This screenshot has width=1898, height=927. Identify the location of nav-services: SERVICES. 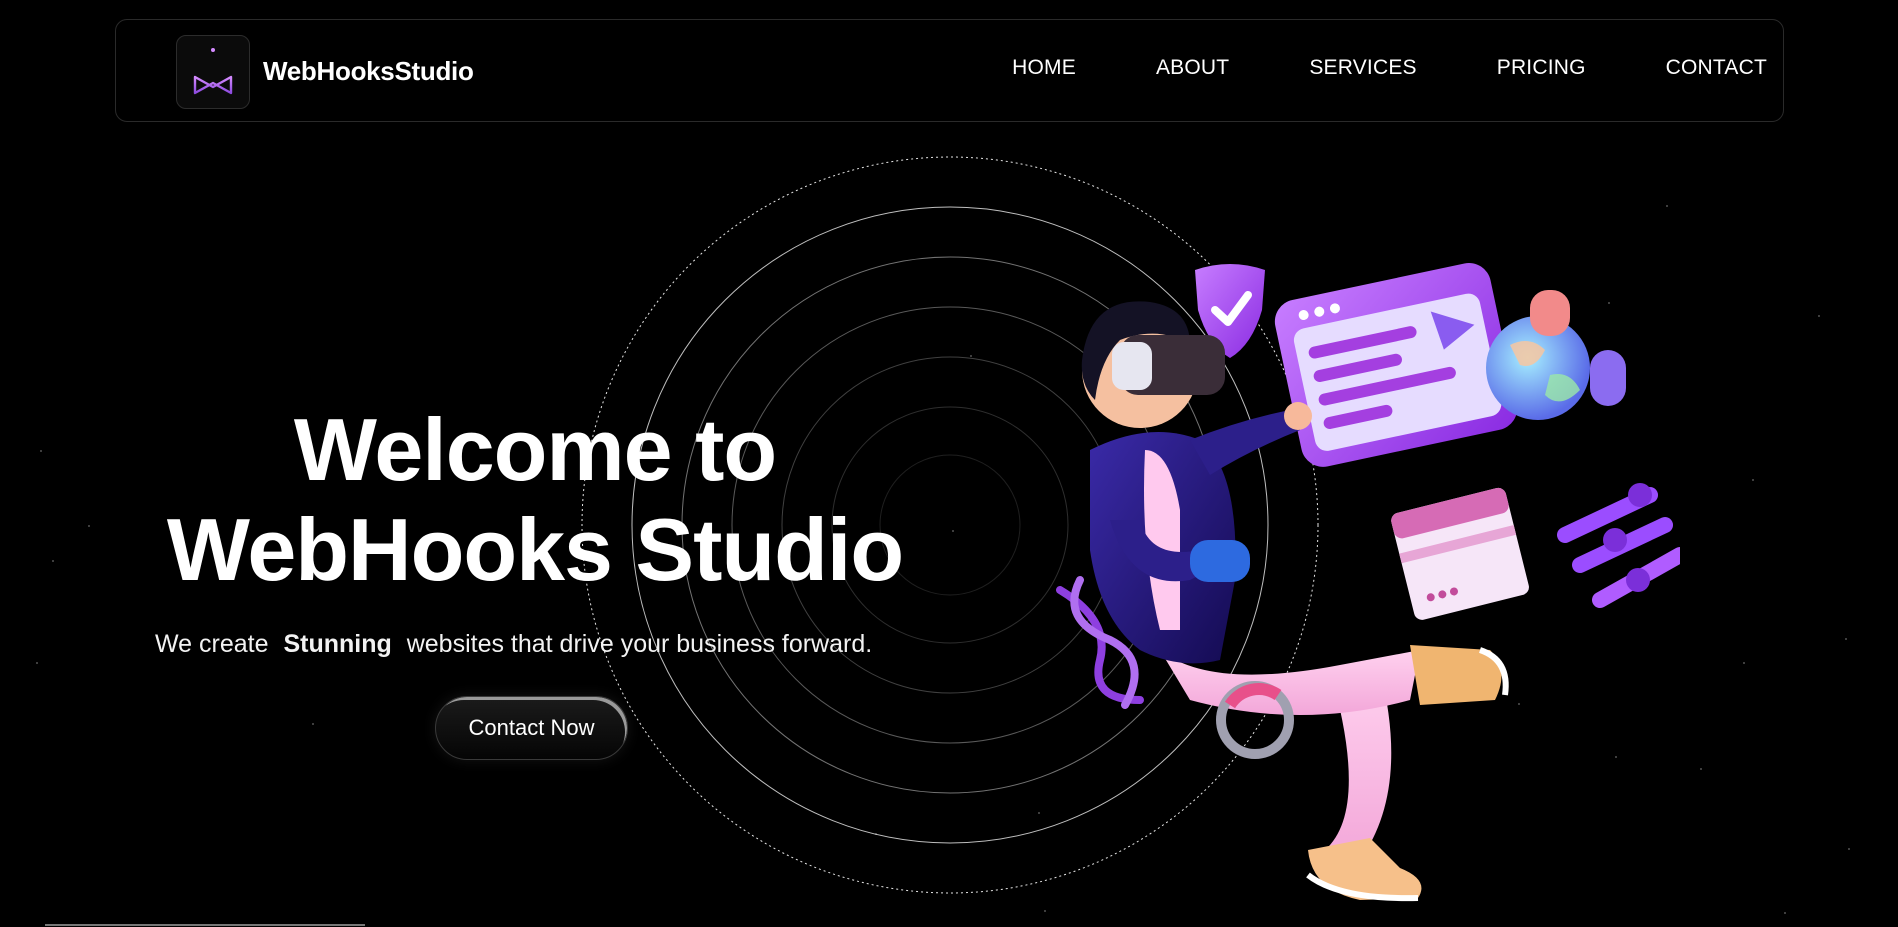
(1362, 68).